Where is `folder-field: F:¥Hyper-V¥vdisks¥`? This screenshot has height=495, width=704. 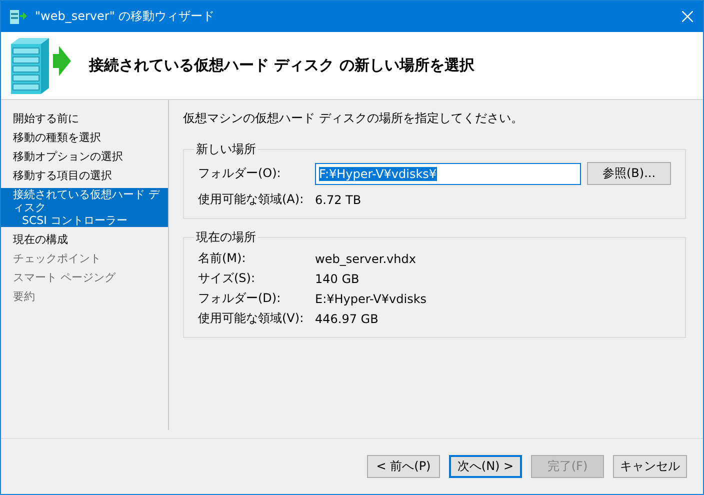
folder-field: F:¥Hyper-V¥vdisks¥ is located at coordinates (448, 173).